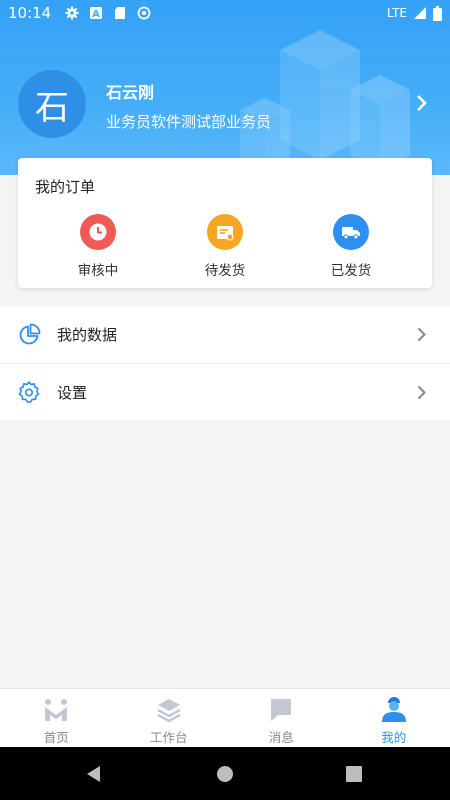 Image resolution: width=450 pixels, height=800 pixels. Describe the element at coordinates (30, 333) in the screenshot. I see `pie-chart-icon` at that location.